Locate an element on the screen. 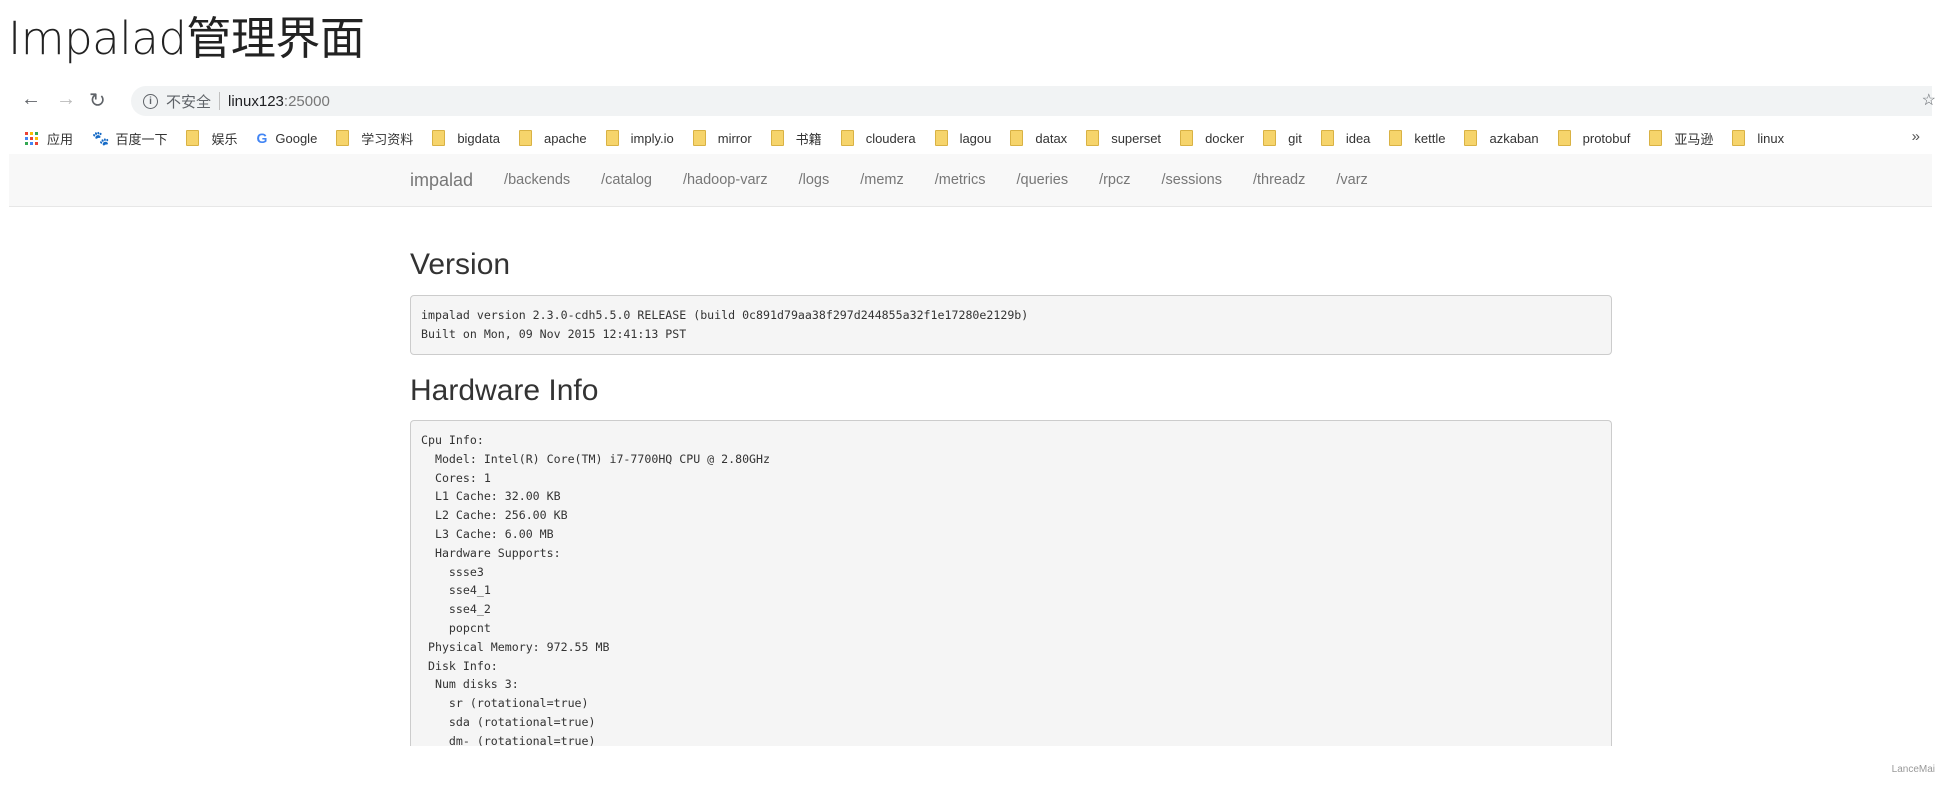  bookmark-12: datax is located at coordinates (1038, 138).